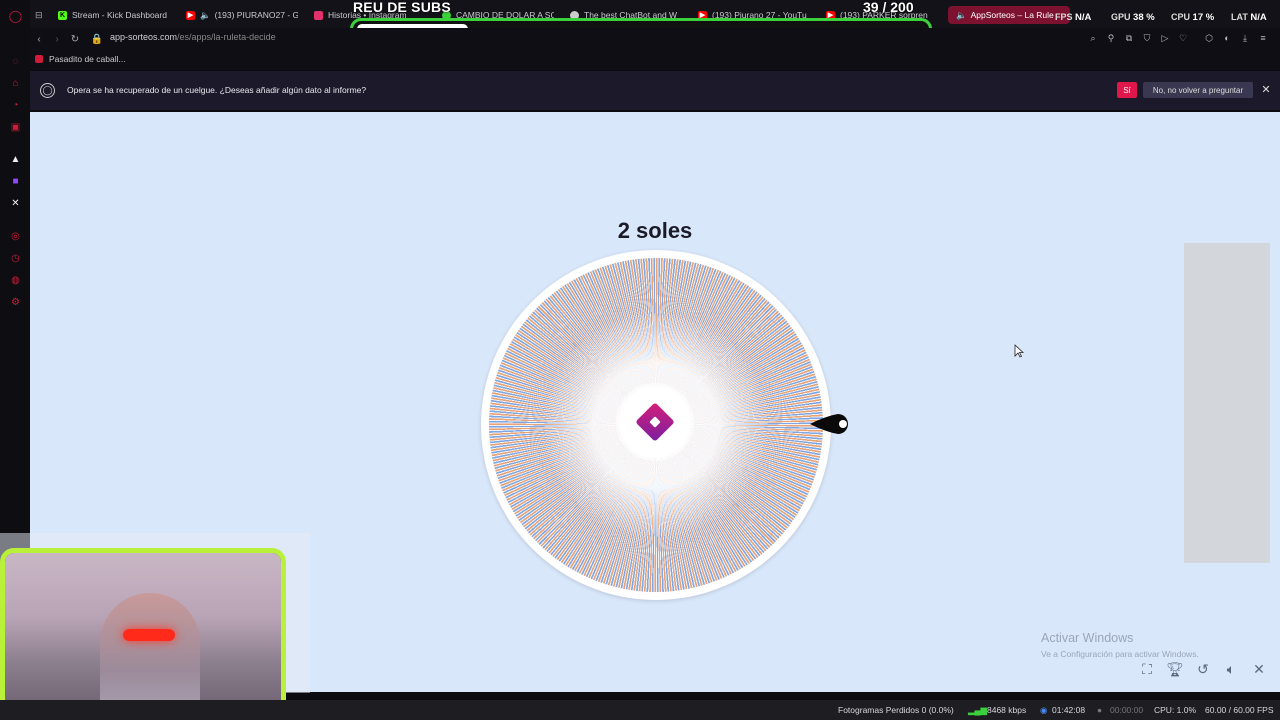 The width and height of the screenshot is (1280, 720). What do you see at coordinates (39, 39) in the screenshot?
I see `back-icon: ‹` at bounding box center [39, 39].